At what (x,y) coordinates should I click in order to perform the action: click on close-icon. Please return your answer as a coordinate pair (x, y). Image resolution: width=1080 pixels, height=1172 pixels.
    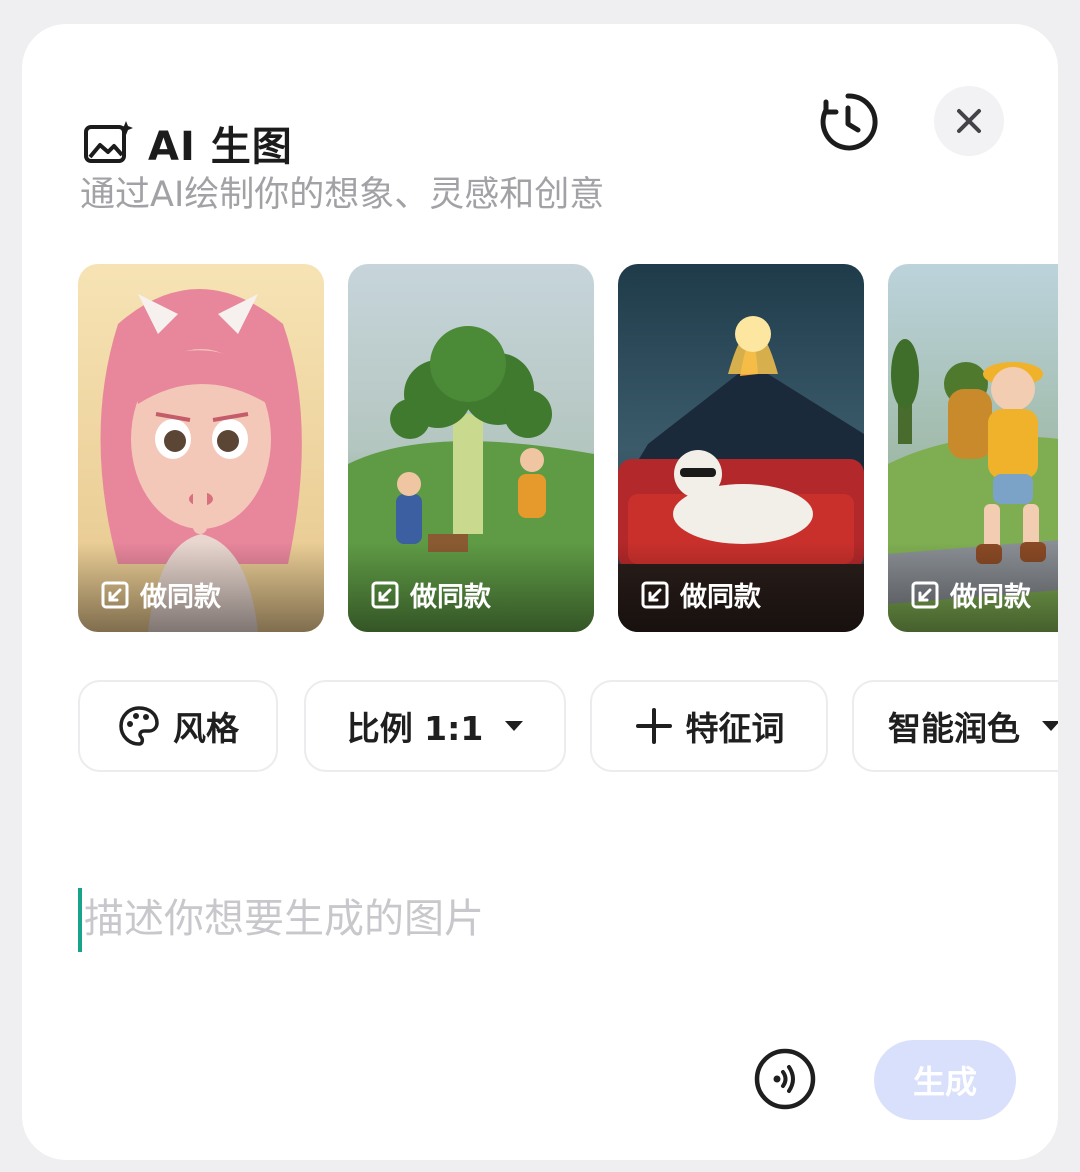
    Looking at the image, I should click on (969, 121).